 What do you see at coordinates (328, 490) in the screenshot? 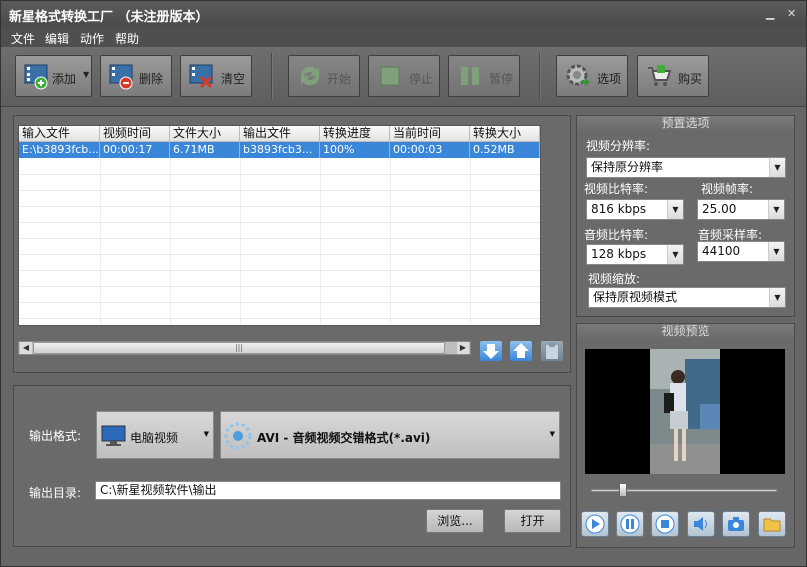
I see `output-dir-input: C:\新星视频软件\输出` at bounding box center [328, 490].